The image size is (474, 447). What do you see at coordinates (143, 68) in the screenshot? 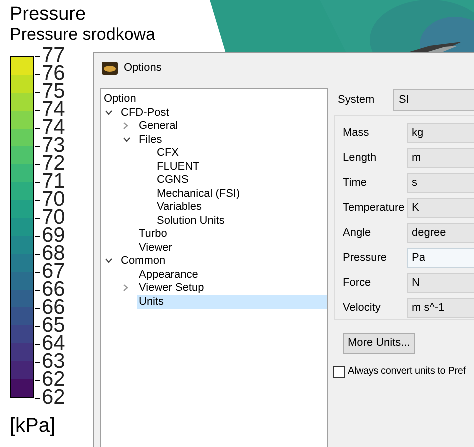
I see `window-title: Options` at bounding box center [143, 68].